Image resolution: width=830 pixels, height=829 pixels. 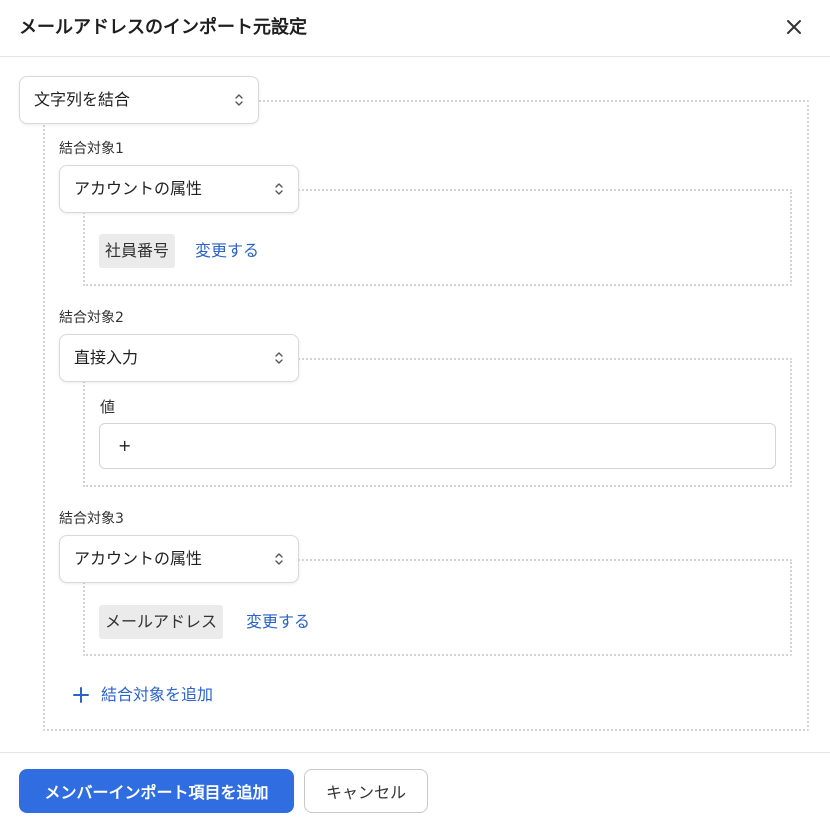 I want to click on add-import-item-button: メンバーインポート項目を追加, so click(x=156, y=791).